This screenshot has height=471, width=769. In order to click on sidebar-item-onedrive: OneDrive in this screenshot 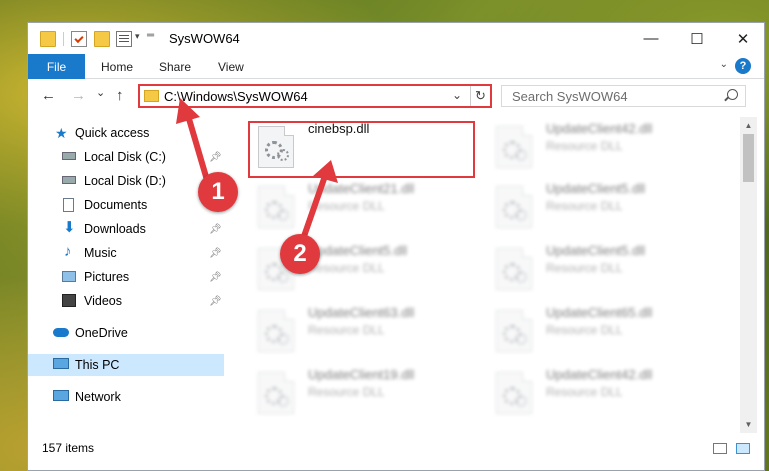, I will do `click(126, 333)`.